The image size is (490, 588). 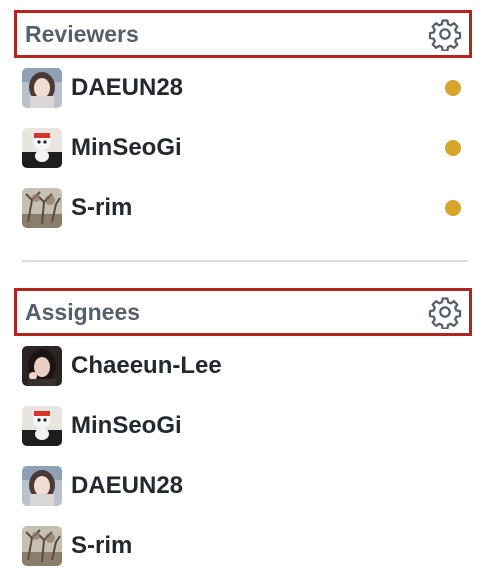 What do you see at coordinates (269, 426) in the screenshot?
I see `assignee-username: MinSeoGi` at bounding box center [269, 426].